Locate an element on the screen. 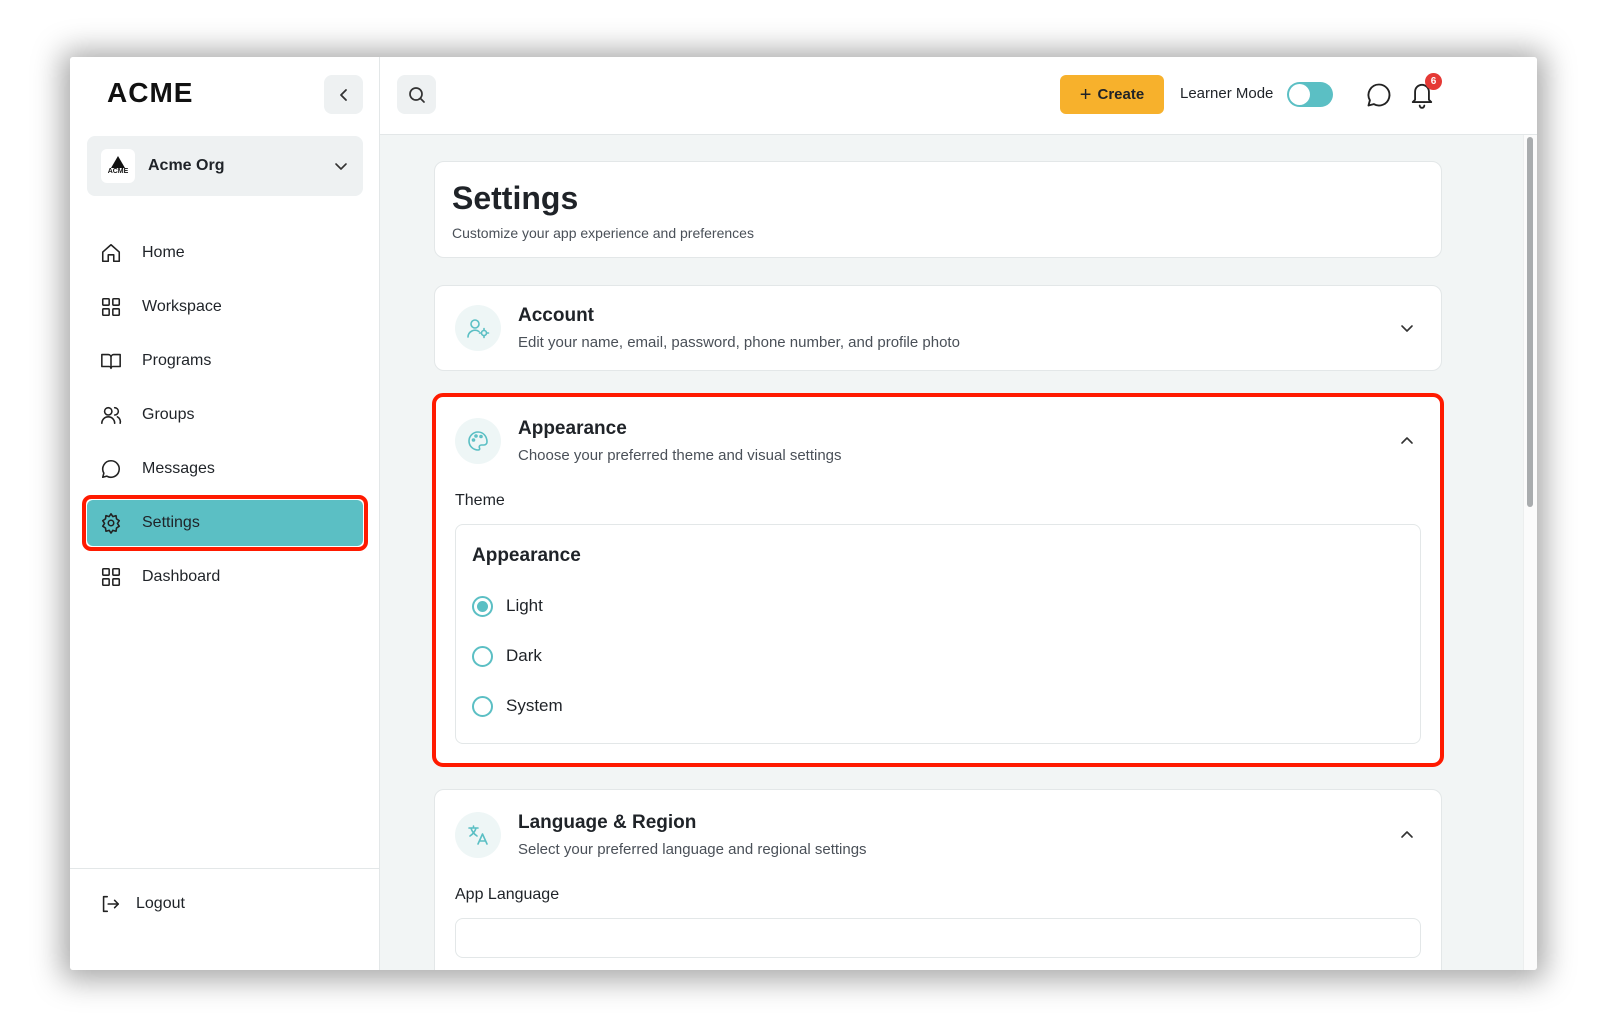  section-title: Account is located at coordinates (556, 315).